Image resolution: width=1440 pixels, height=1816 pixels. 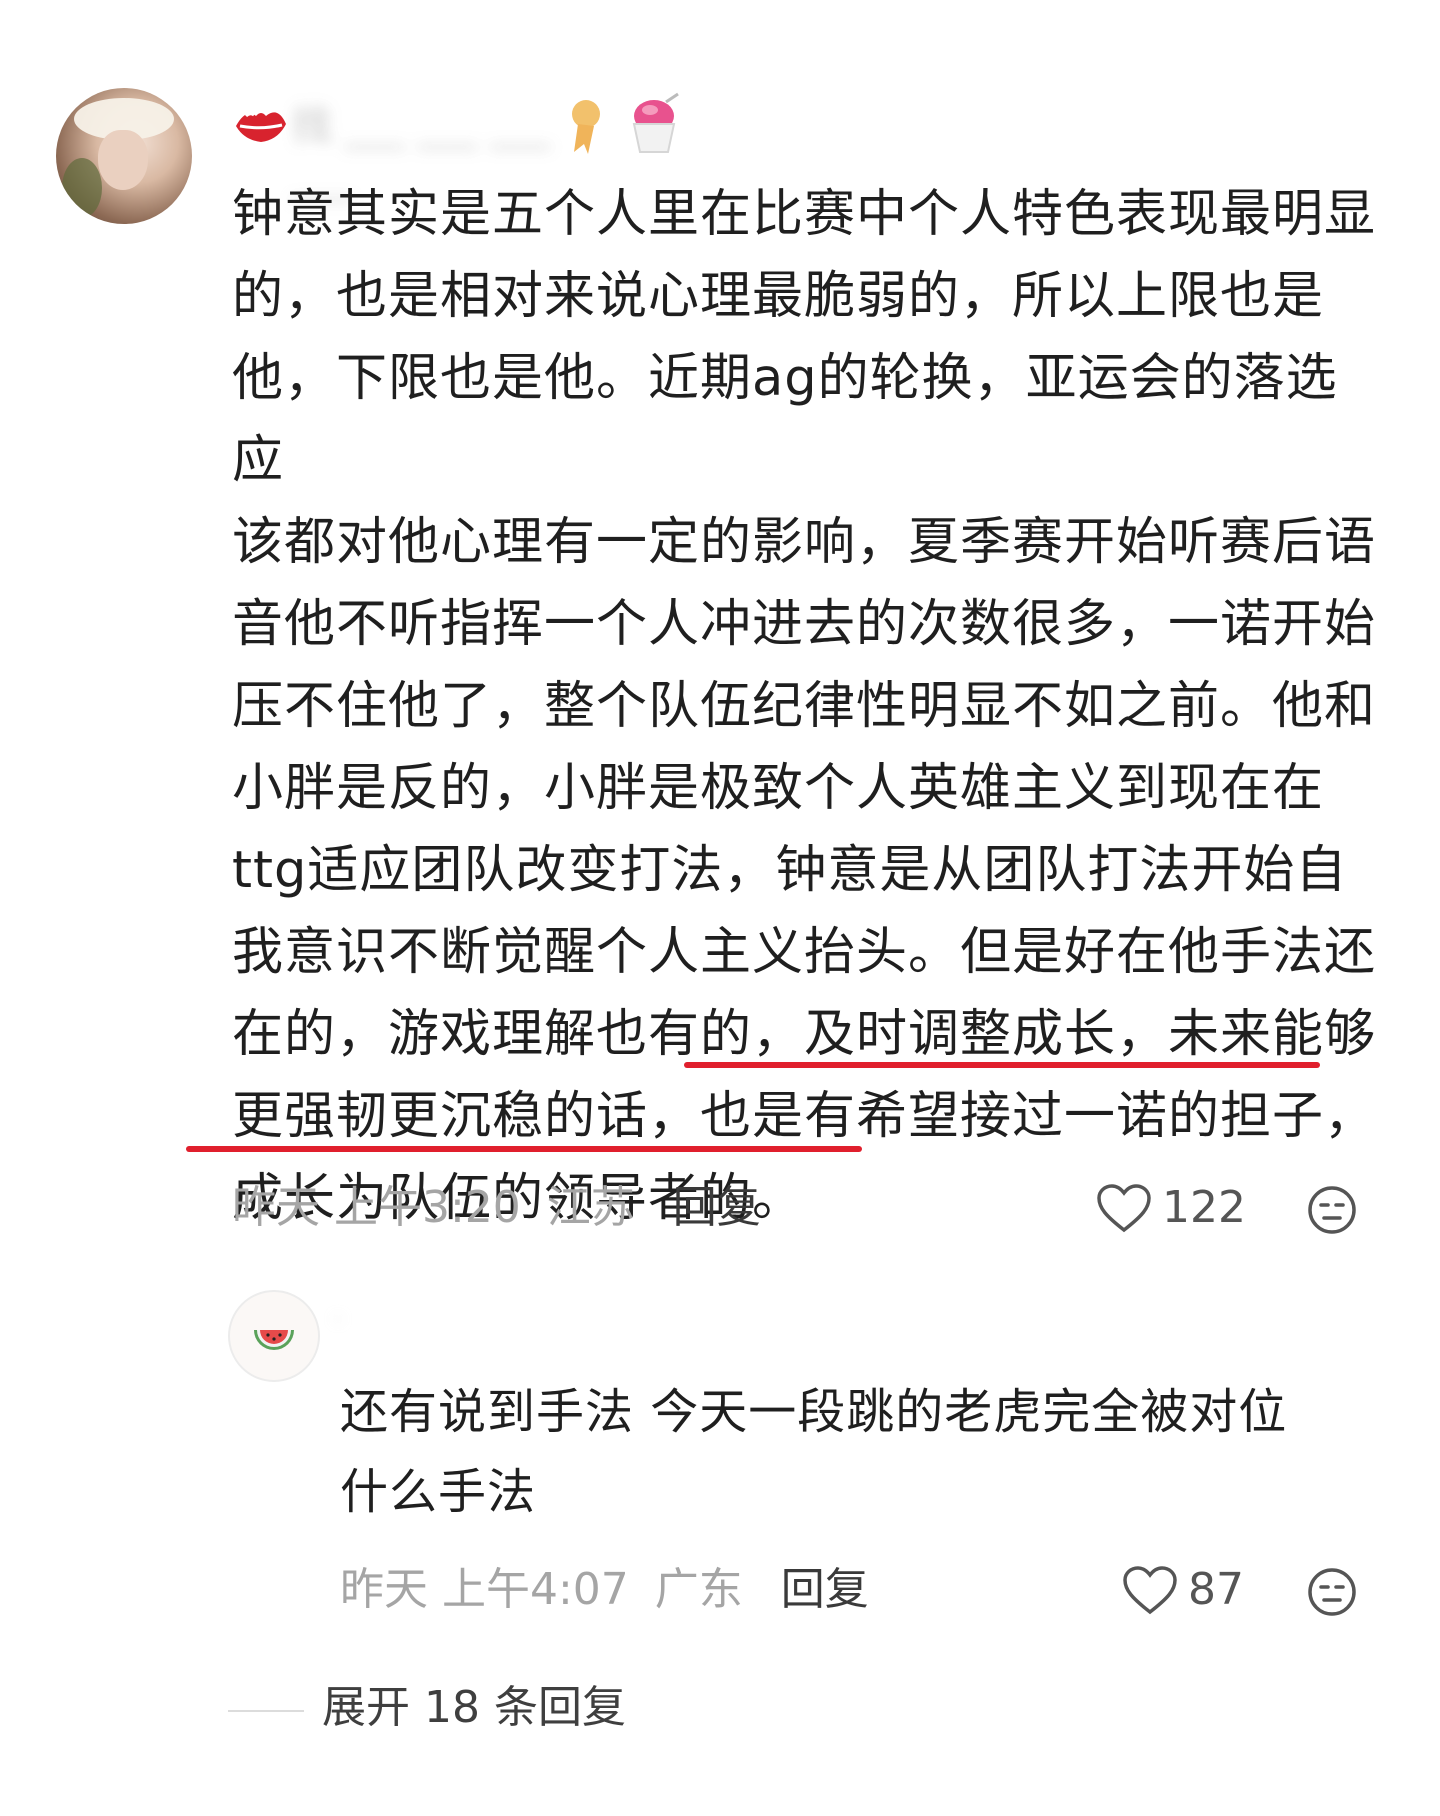 I want to click on reply-location: 广东, so click(x=698, y=1589).